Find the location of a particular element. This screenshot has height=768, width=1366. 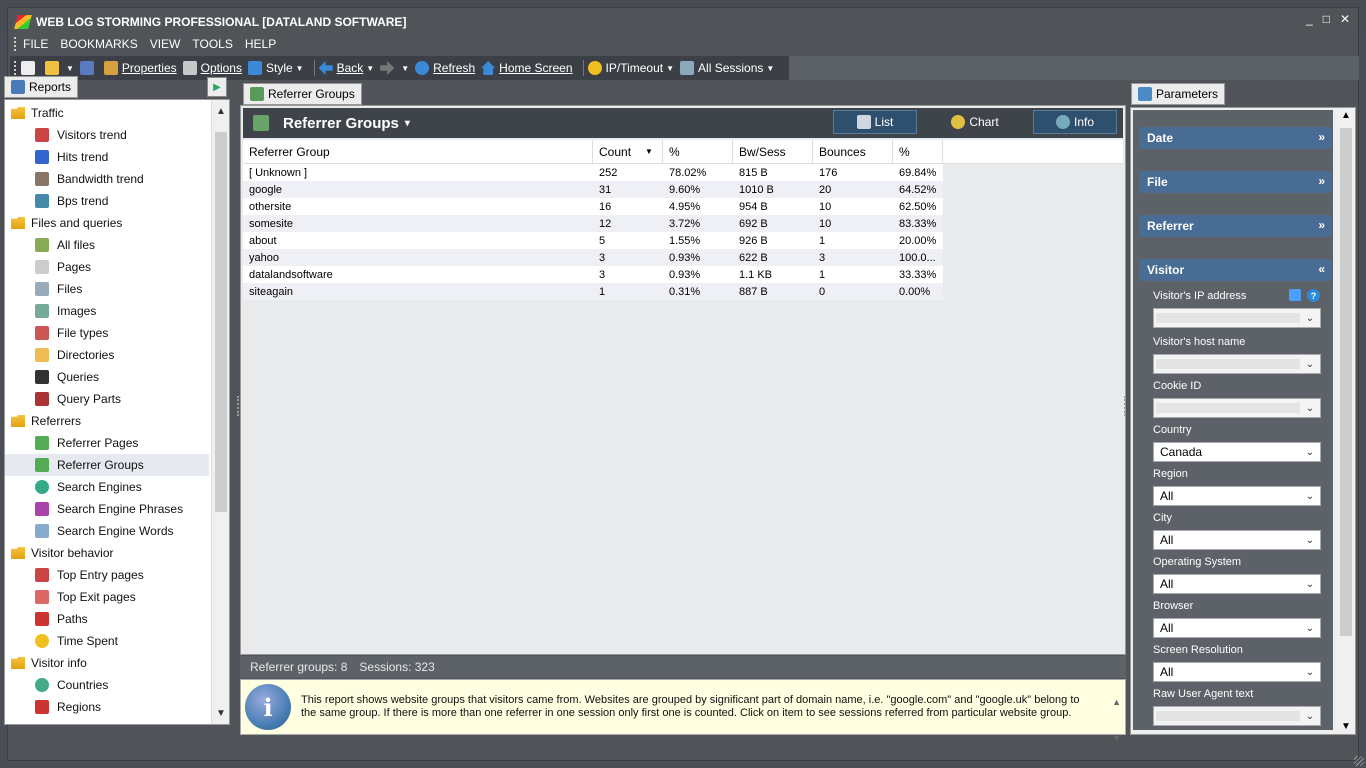

menu-view: VIEW is located at coordinates (165, 44).